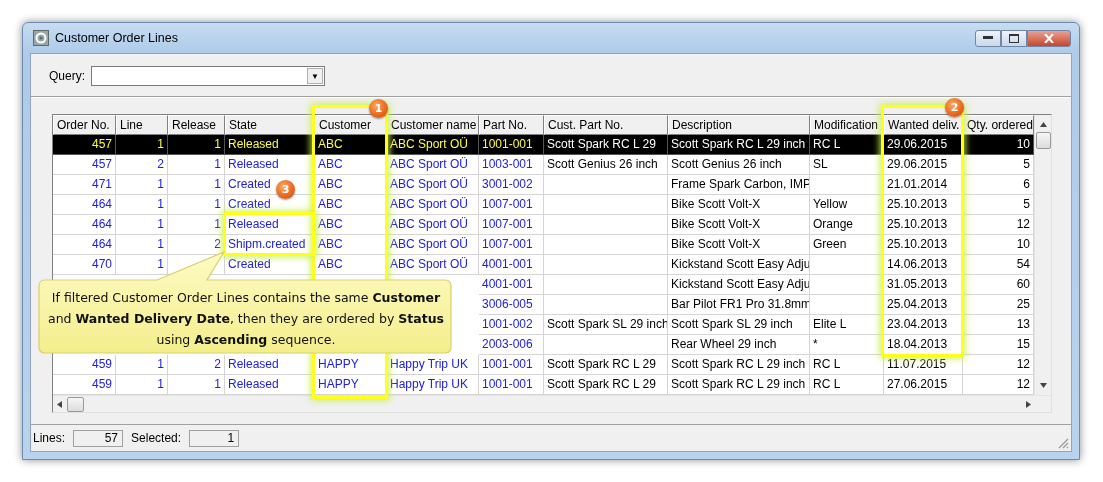 This screenshot has height=482, width=1103. Describe the element at coordinates (998, 185) in the screenshot. I see `table-cell: 6` at that location.